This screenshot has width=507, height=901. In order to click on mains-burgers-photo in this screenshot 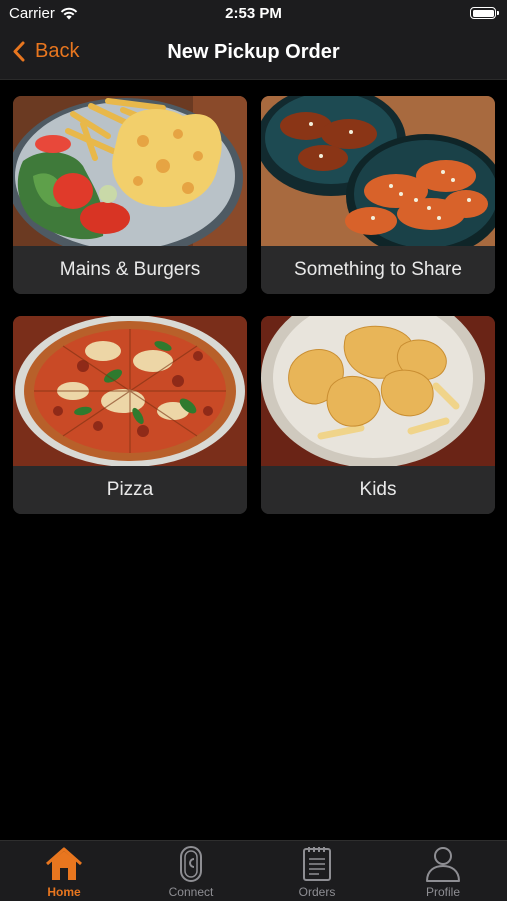, I will do `click(130, 171)`.